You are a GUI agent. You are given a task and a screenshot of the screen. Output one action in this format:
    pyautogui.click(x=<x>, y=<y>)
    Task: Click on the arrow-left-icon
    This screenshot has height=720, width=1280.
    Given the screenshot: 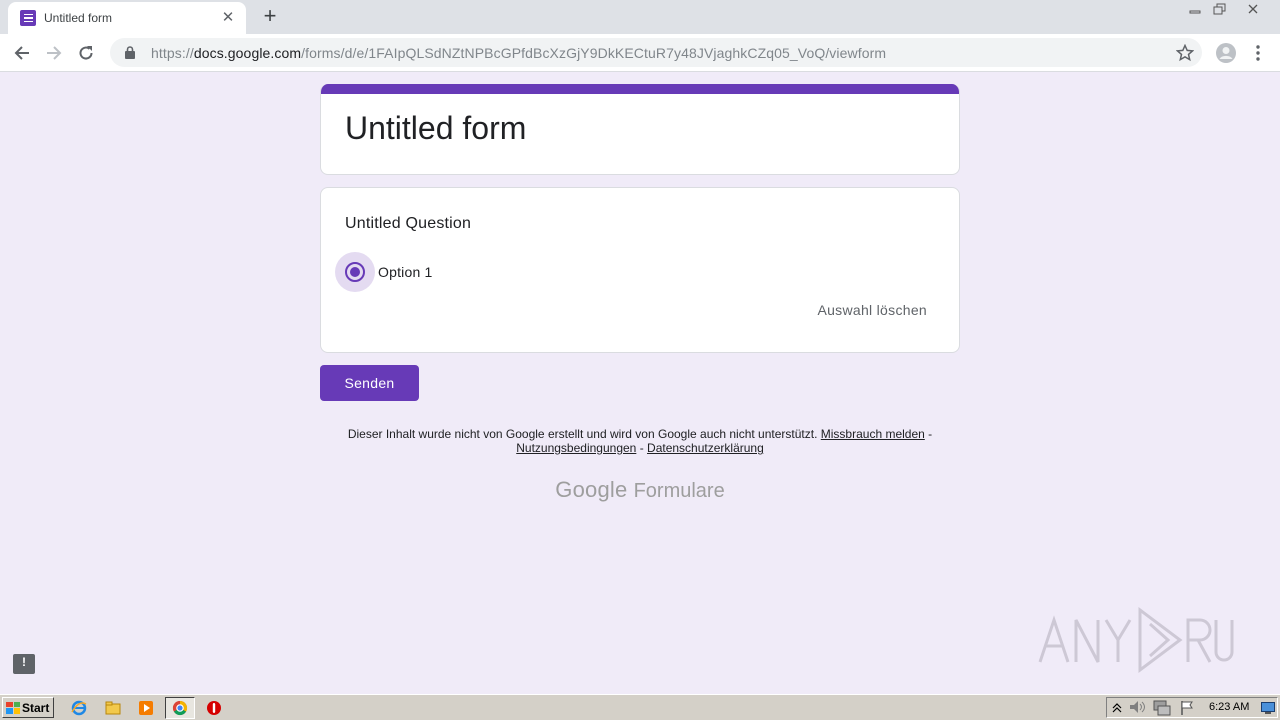 What is the action you would take?
    pyautogui.click(x=21, y=53)
    